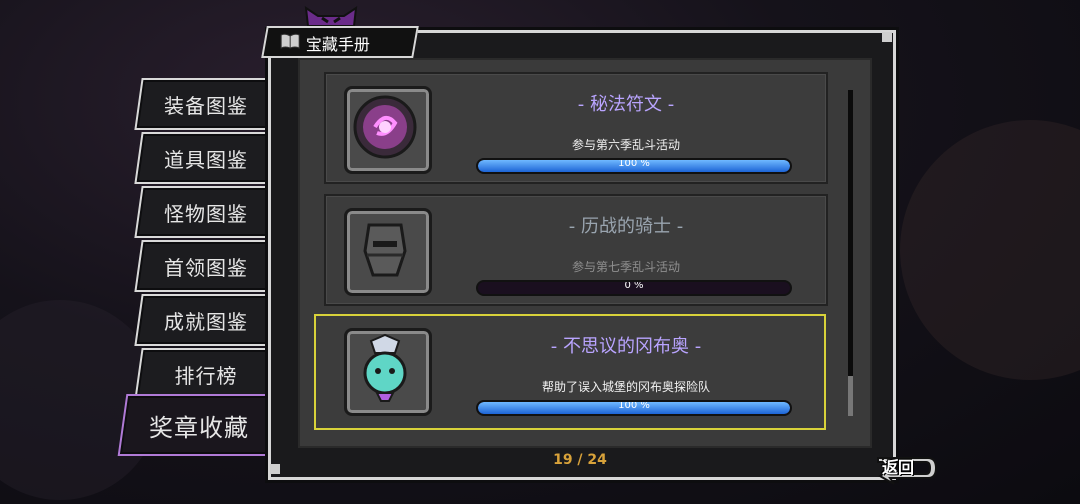 This screenshot has height=504, width=1080. Describe the element at coordinates (570, 372) in the screenshot. I see `medal-card-selected: - 不思议的冈布奥 - 帮助了误入城堡的冈布奥探险队 100 %` at that location.